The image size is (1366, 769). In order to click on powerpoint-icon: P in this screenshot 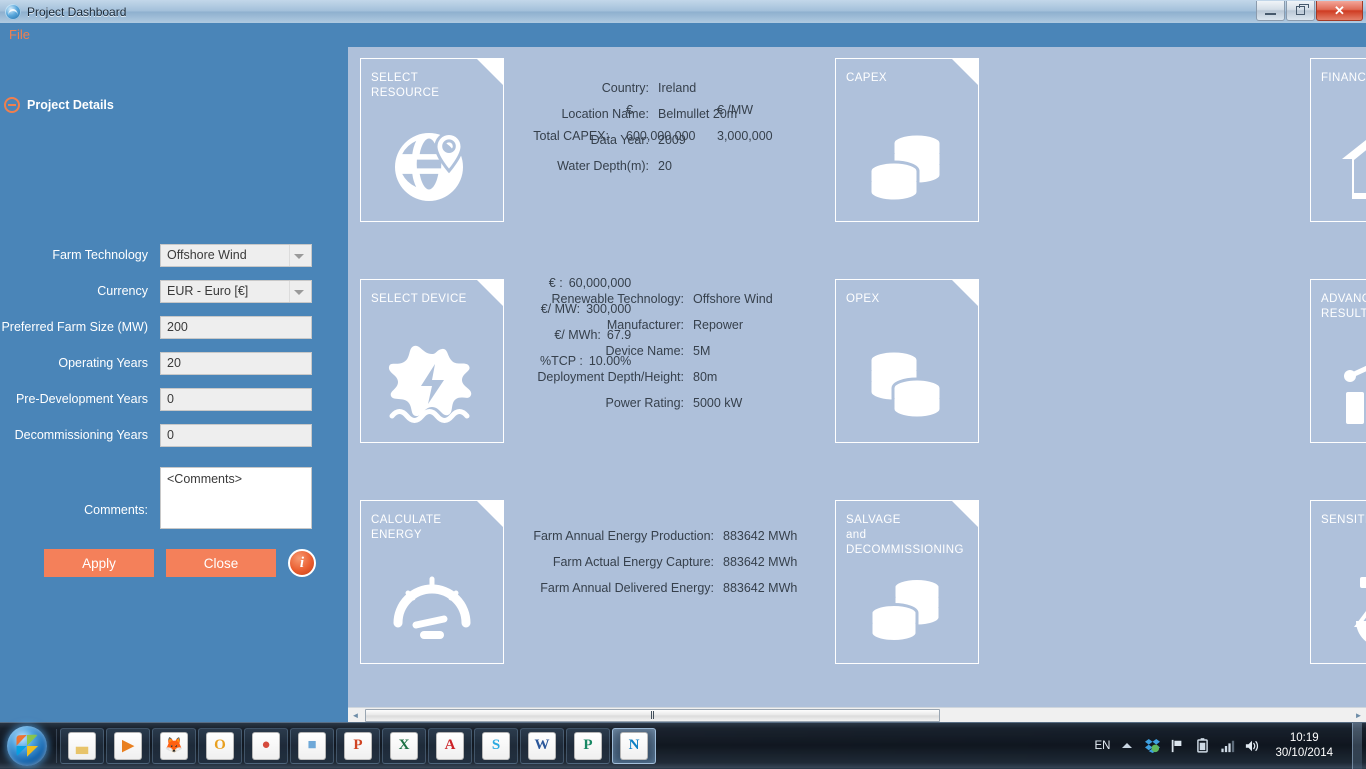, I will do `click(358, 745)`.